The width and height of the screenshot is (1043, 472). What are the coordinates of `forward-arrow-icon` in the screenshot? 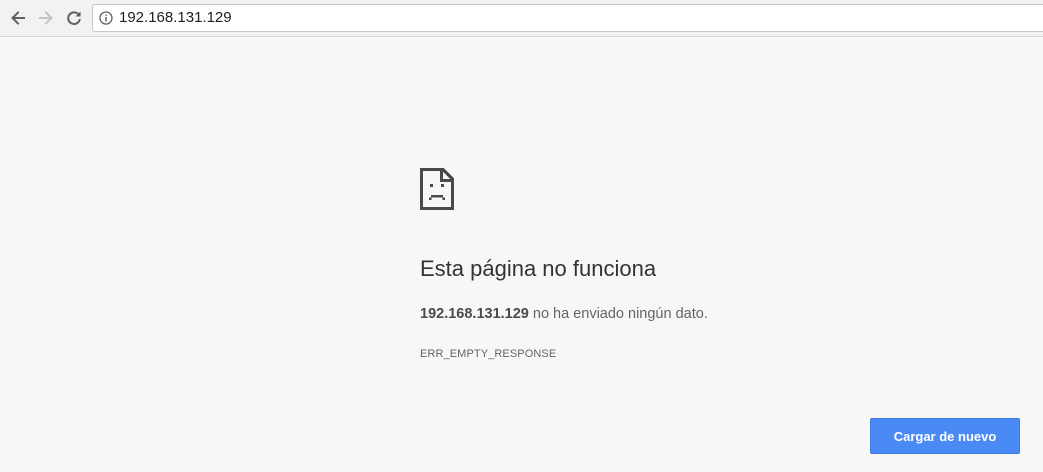 It's located at (46, 18).